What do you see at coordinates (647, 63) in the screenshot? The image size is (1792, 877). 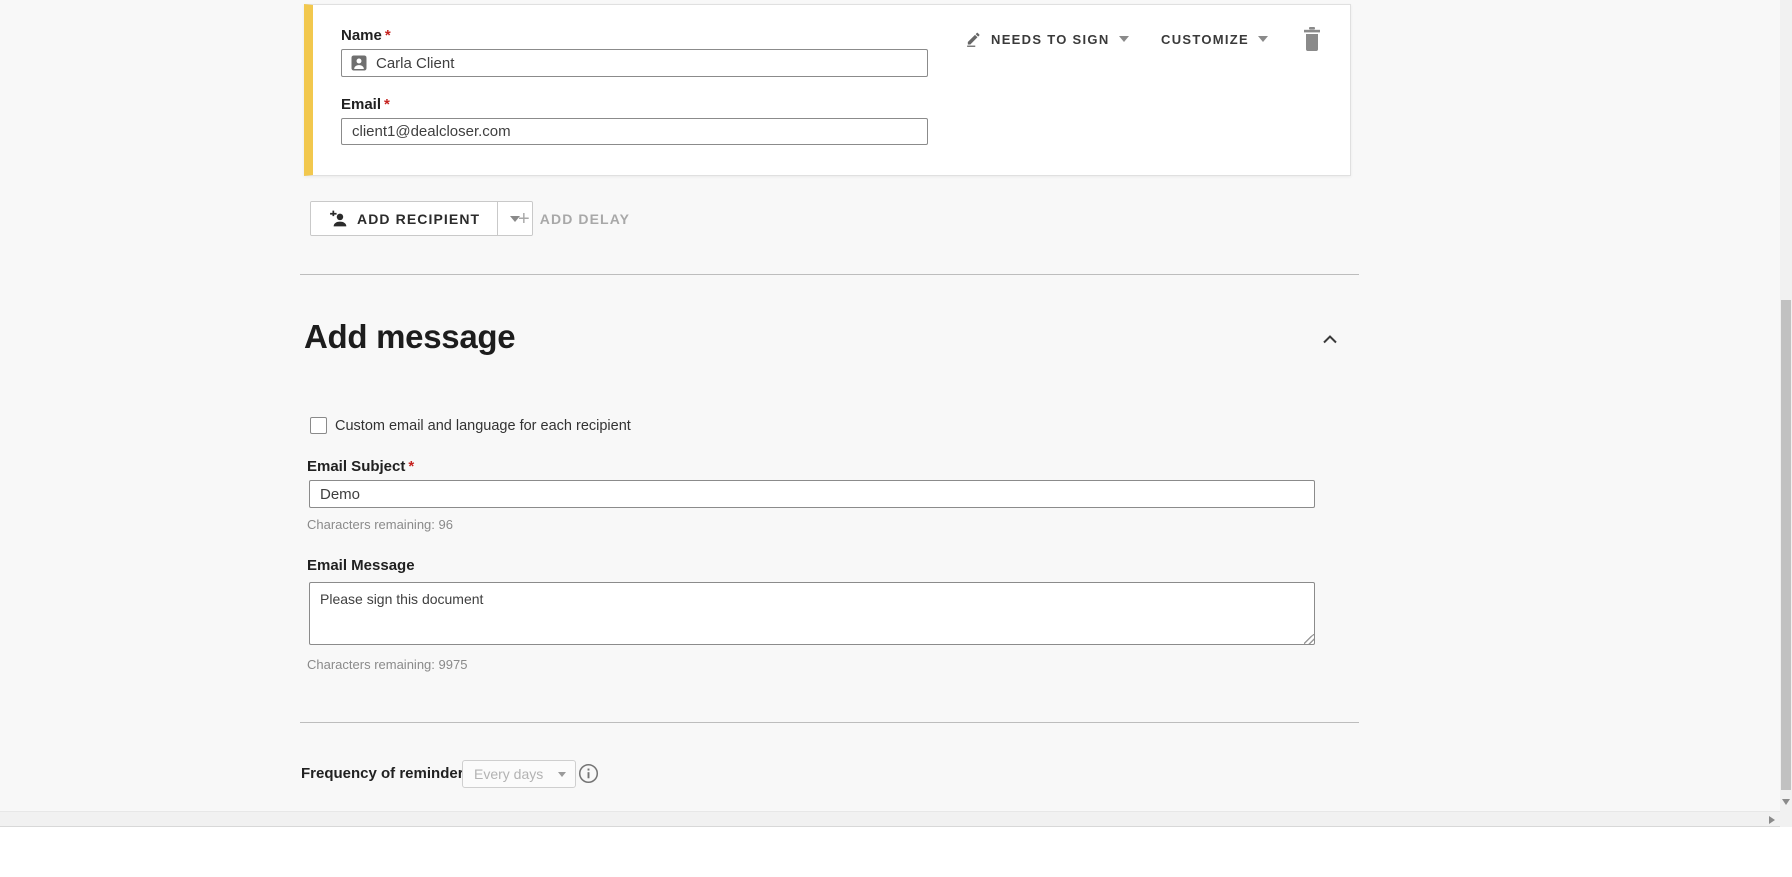 I see `recipient-name-input` at bounding box center [647, 63].